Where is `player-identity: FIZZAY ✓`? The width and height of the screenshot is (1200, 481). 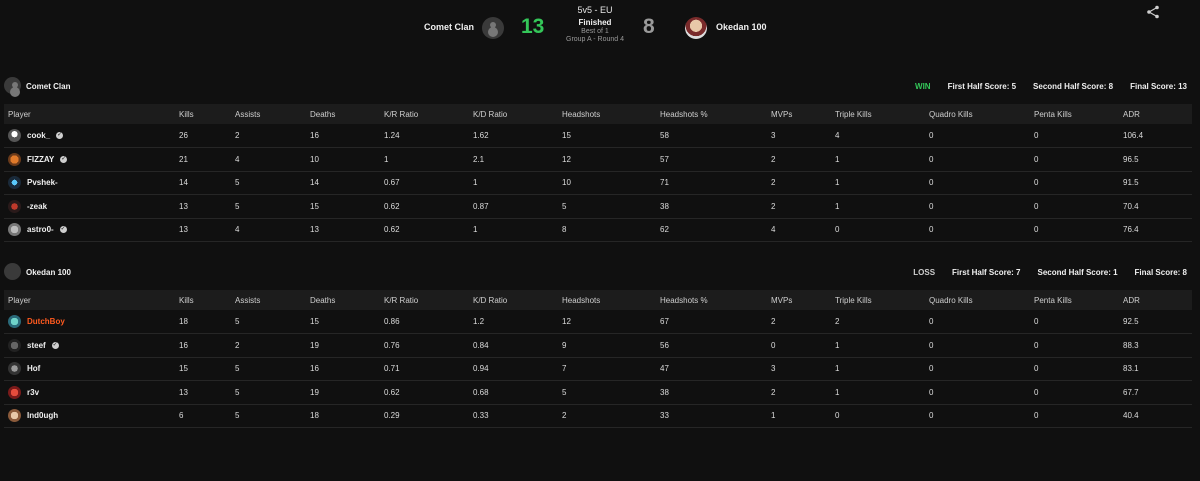
player-identity: FIZZAY ✓ is located at coordinates (91, 159).